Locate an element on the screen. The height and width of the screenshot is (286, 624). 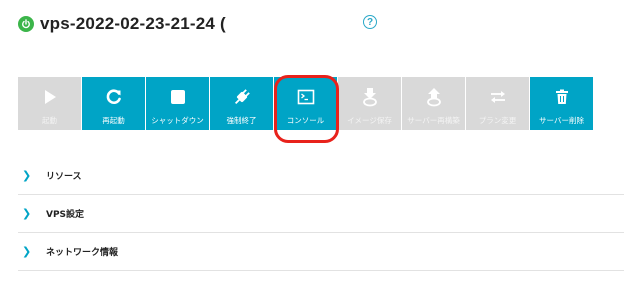
image-save-button-label: イメージ保存 is located at coordinates (369, 120).